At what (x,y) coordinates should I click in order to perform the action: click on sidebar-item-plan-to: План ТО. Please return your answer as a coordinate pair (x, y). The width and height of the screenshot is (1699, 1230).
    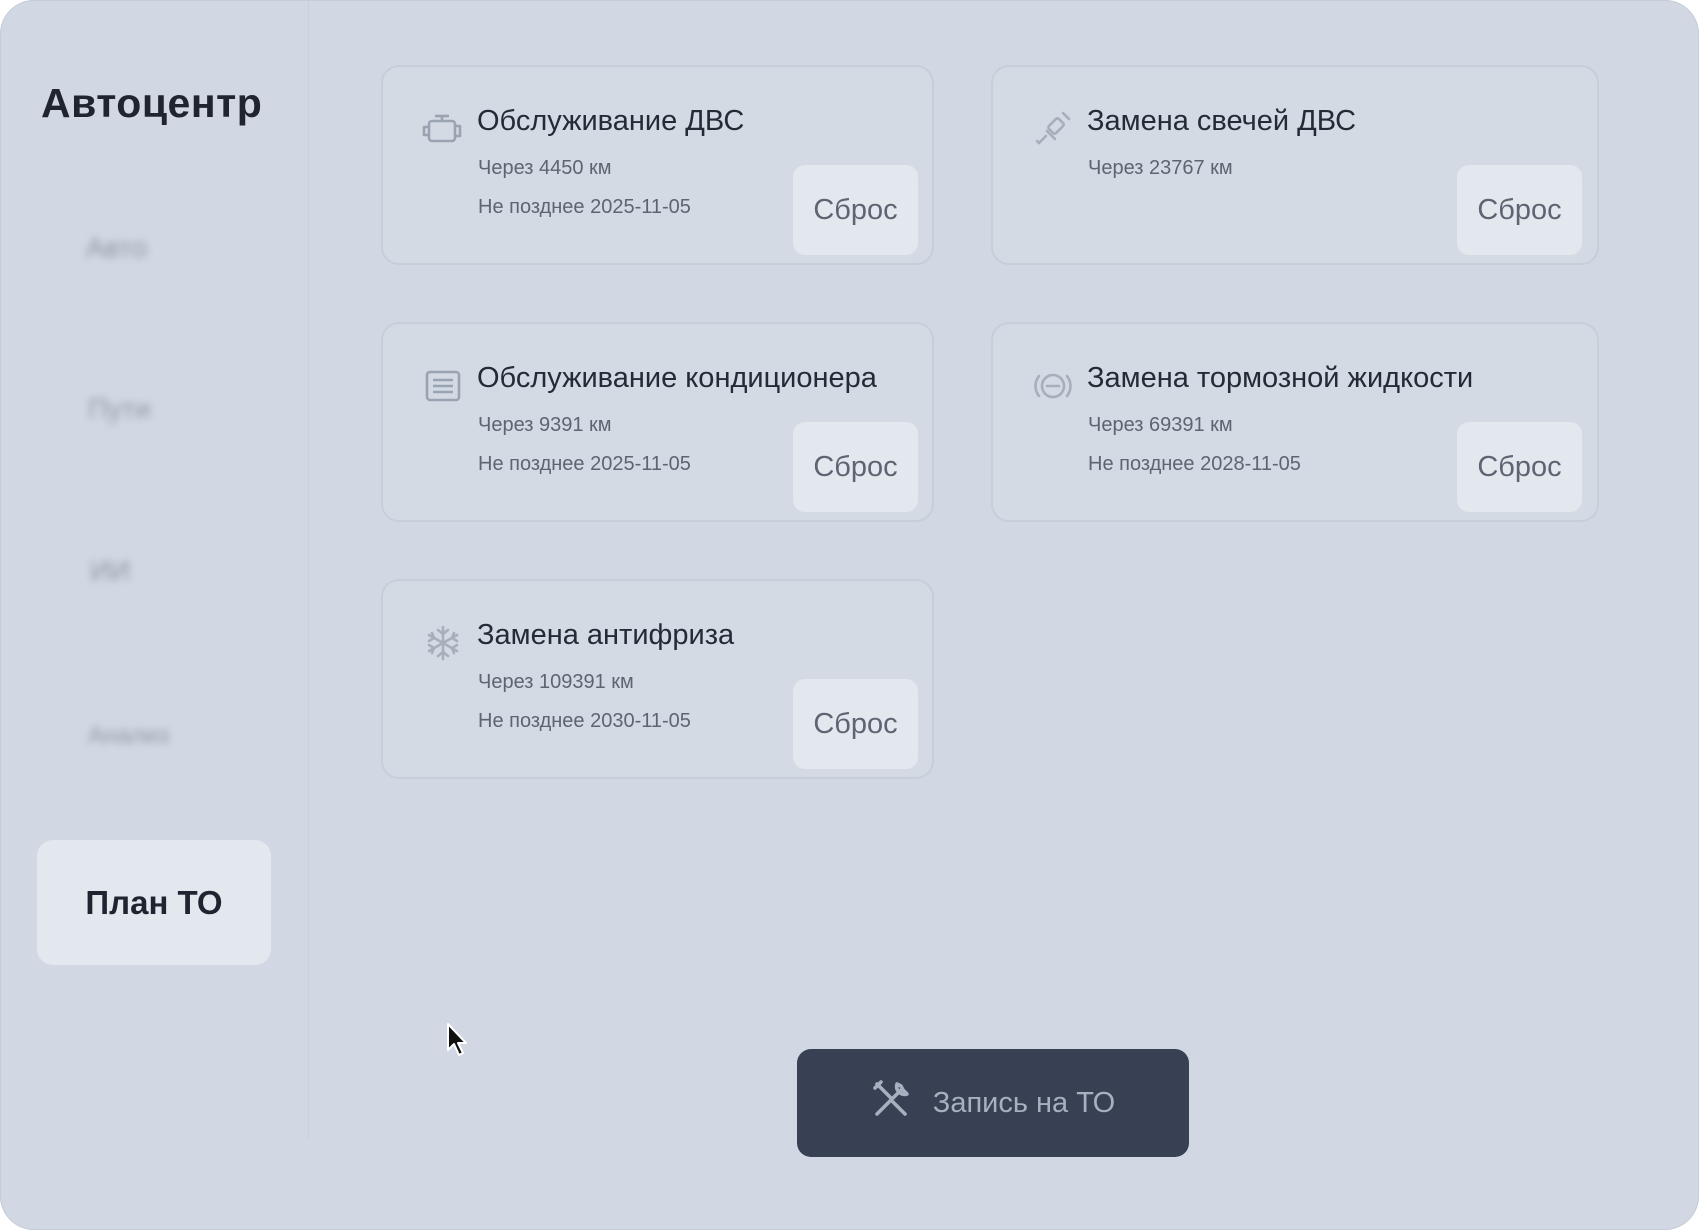
    Looking at the image, I should click on (154, 902).